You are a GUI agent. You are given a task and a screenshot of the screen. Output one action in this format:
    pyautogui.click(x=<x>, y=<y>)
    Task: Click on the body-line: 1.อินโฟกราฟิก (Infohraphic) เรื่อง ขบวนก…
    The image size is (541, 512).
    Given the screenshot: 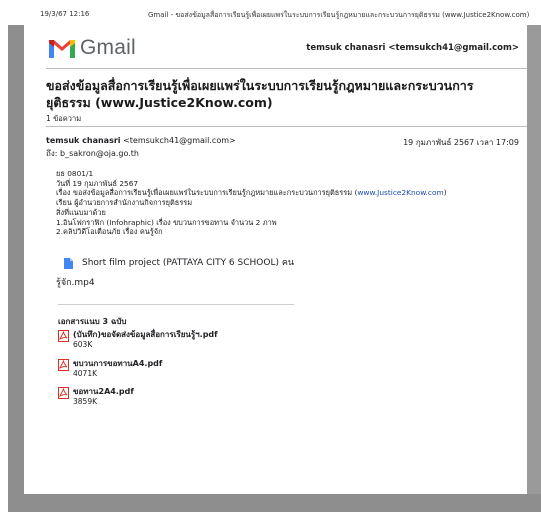 What is the action you would take?
    pyautogui.click(x=166, y=222)
    